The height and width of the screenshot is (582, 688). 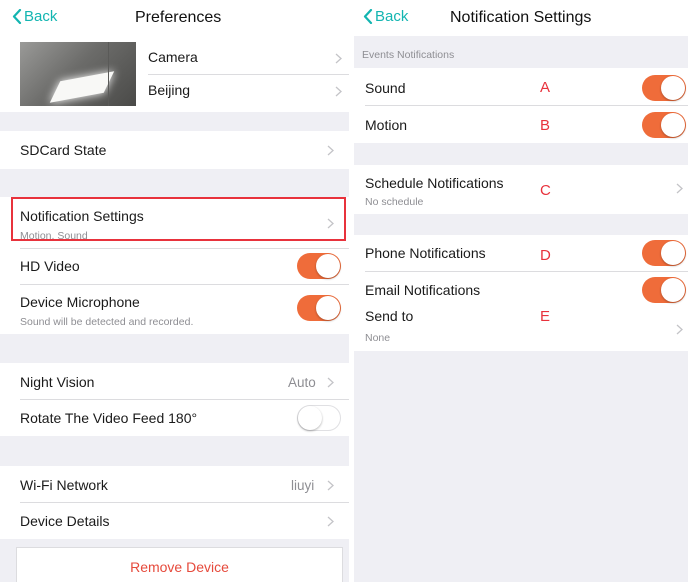 I want to click on sdcard-state-row: SDCard State, so click(x=174, y=150).